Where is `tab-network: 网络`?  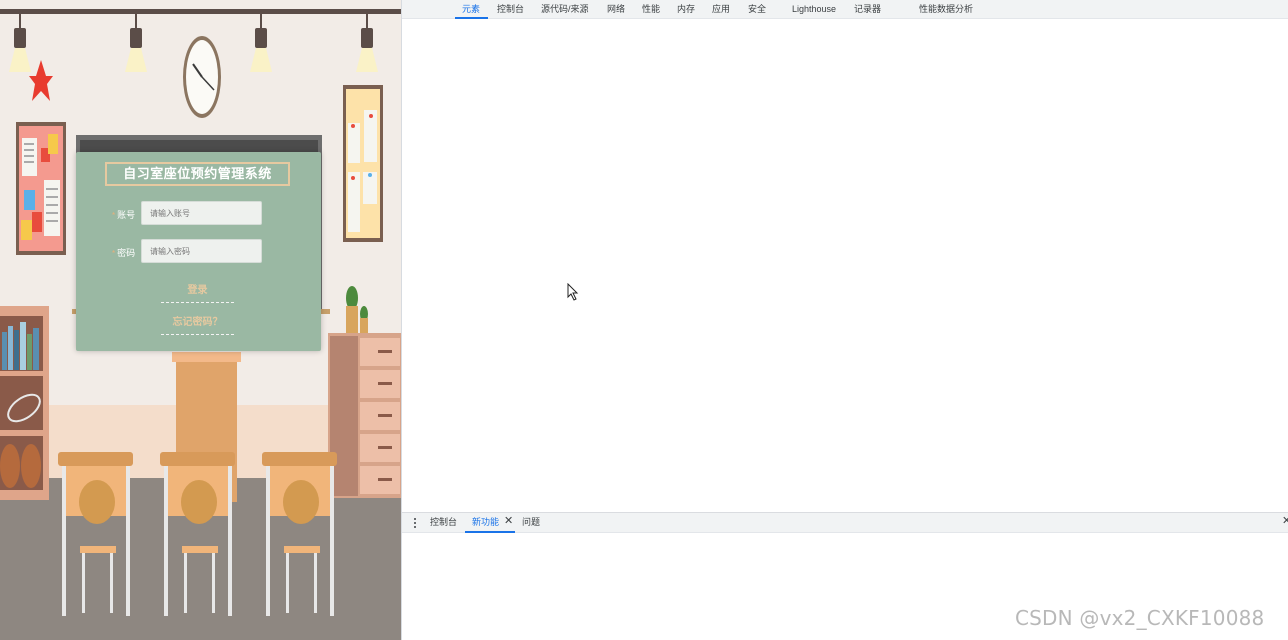
tab-network: 网络 is located at coordinates (616, 9).